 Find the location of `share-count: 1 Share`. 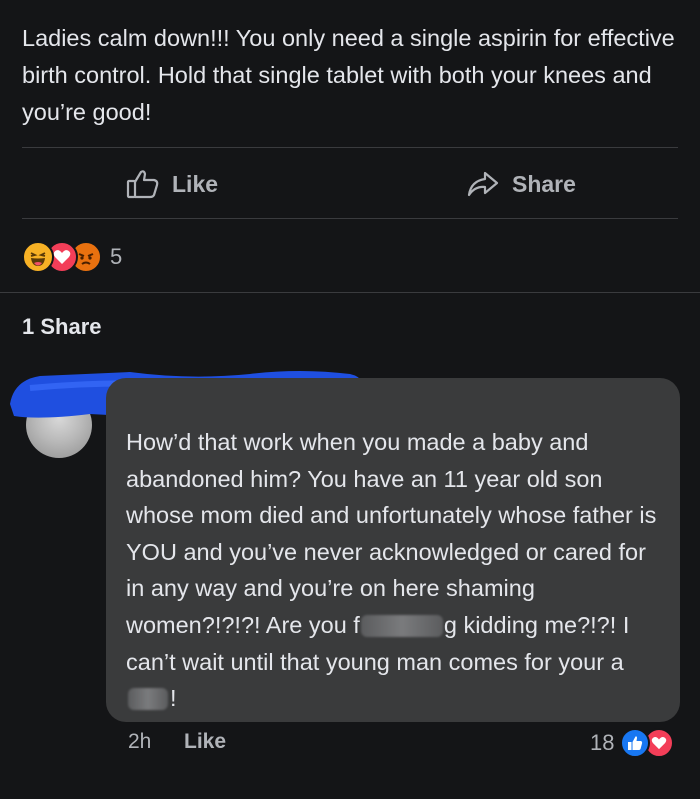

share-count: 1 Share is located at coordinates (62, 327).